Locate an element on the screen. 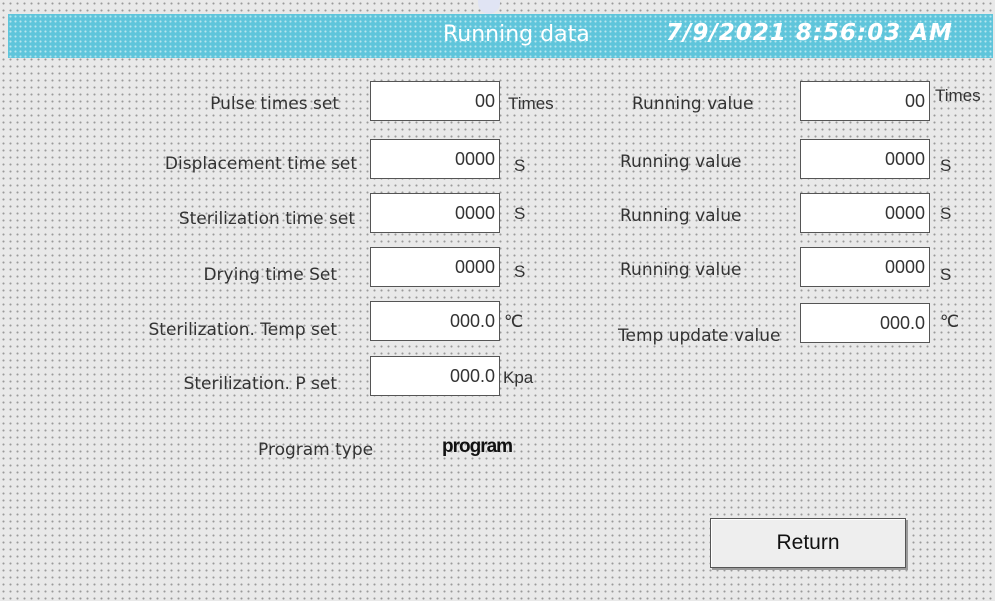 The height and width of the screenshot is (601, 995). sterilization-pressure-set-unit: Kpa is located at coordinates (518, 377).